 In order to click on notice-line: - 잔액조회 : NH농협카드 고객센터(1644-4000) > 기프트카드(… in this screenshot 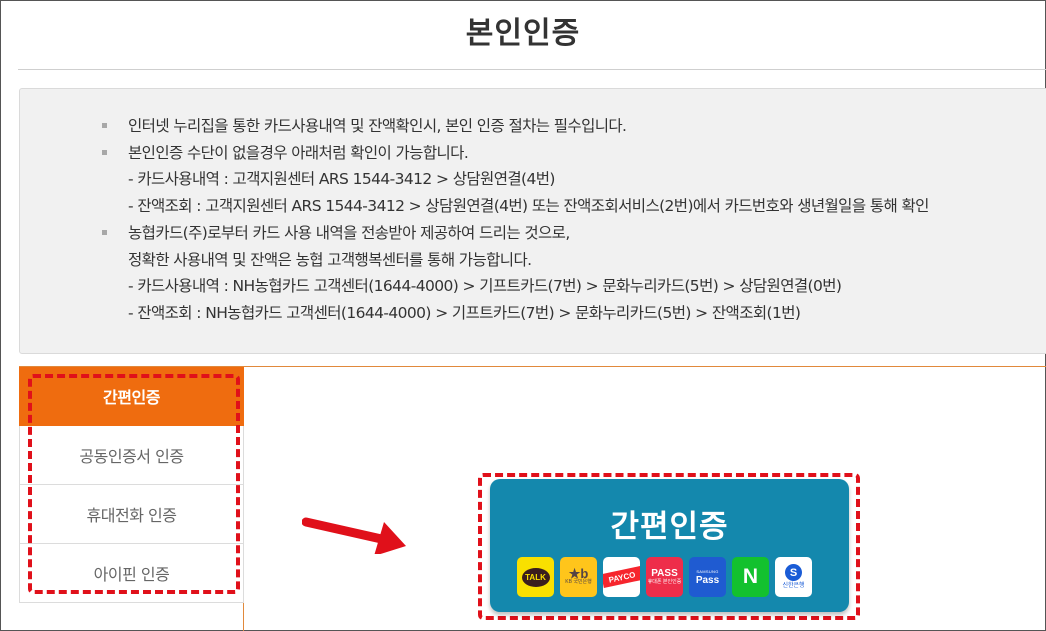, I will do `click(464, 312)`.